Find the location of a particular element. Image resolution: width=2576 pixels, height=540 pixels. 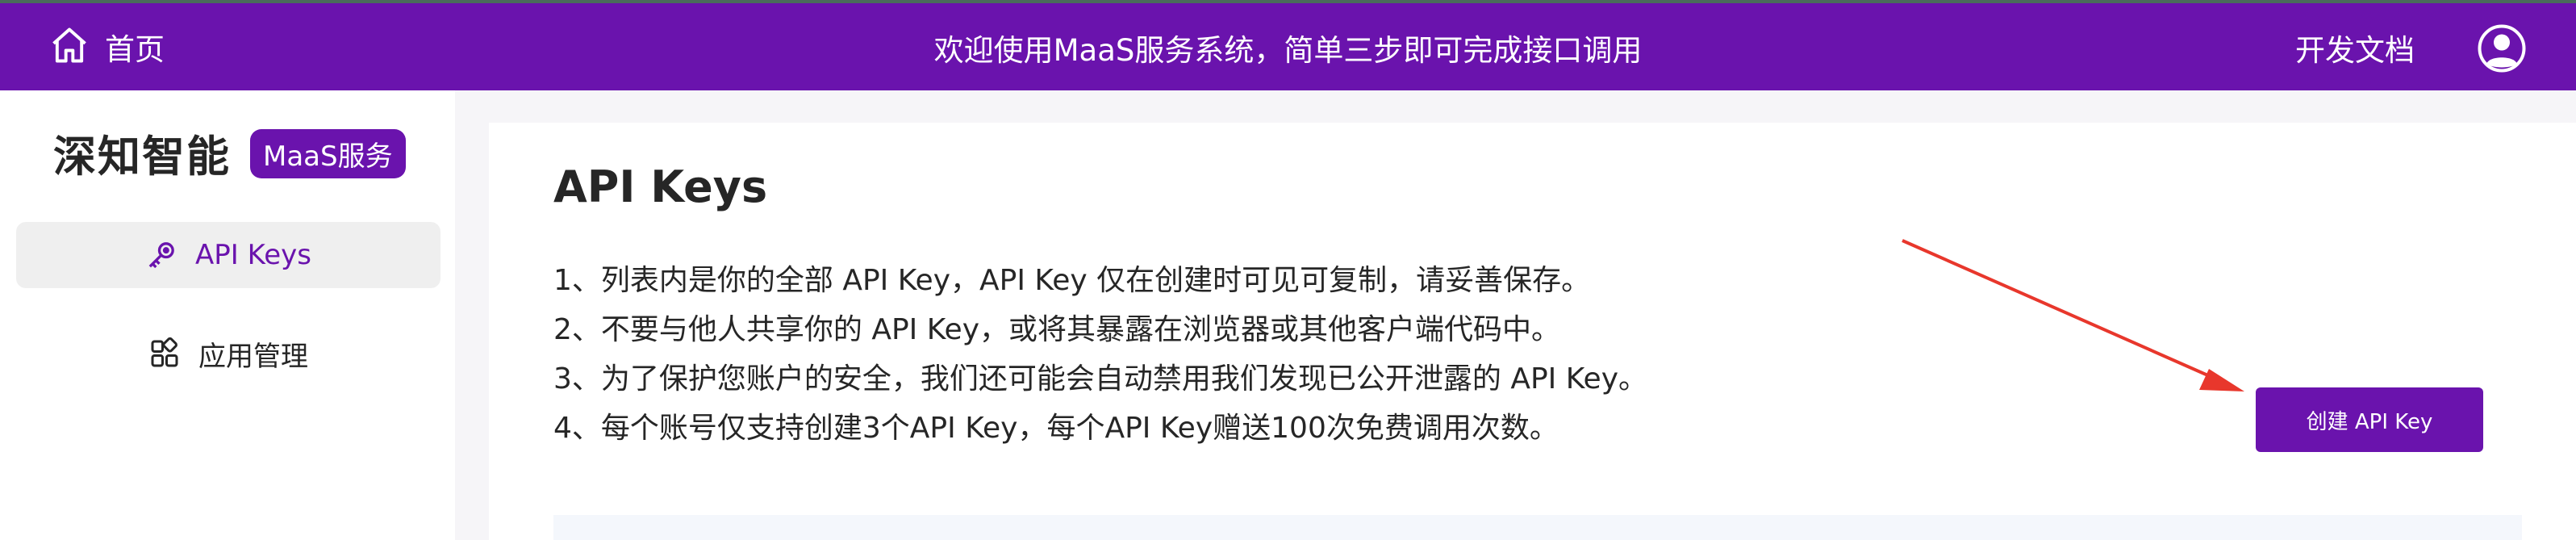

user-avatar-button is located at coordinates (2502, 49).